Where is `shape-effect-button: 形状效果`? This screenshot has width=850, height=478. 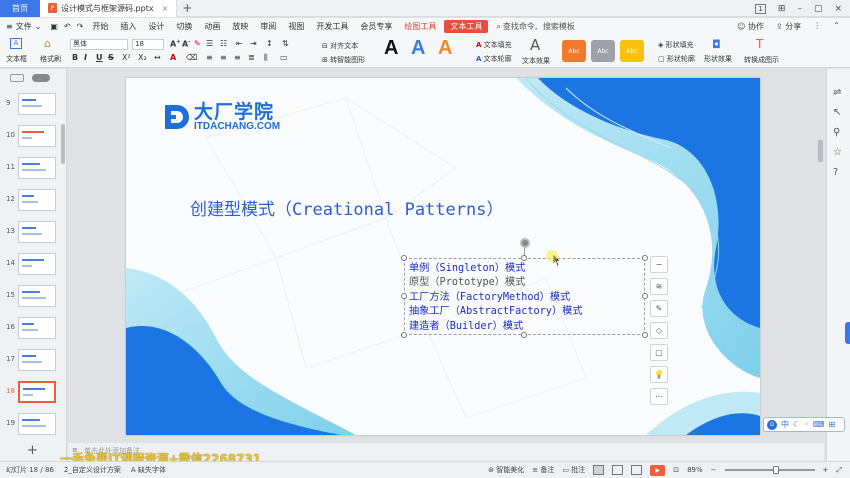
shape-effect-button: 形状效果 is located at coordinates (718, 59).